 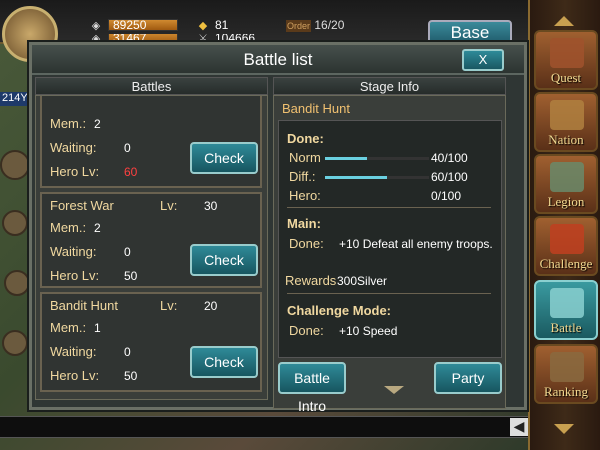 What do you see at coordinates (305, 138) in the screenshot?
I see `done-header: Done:` at bounding box center [305, 138].